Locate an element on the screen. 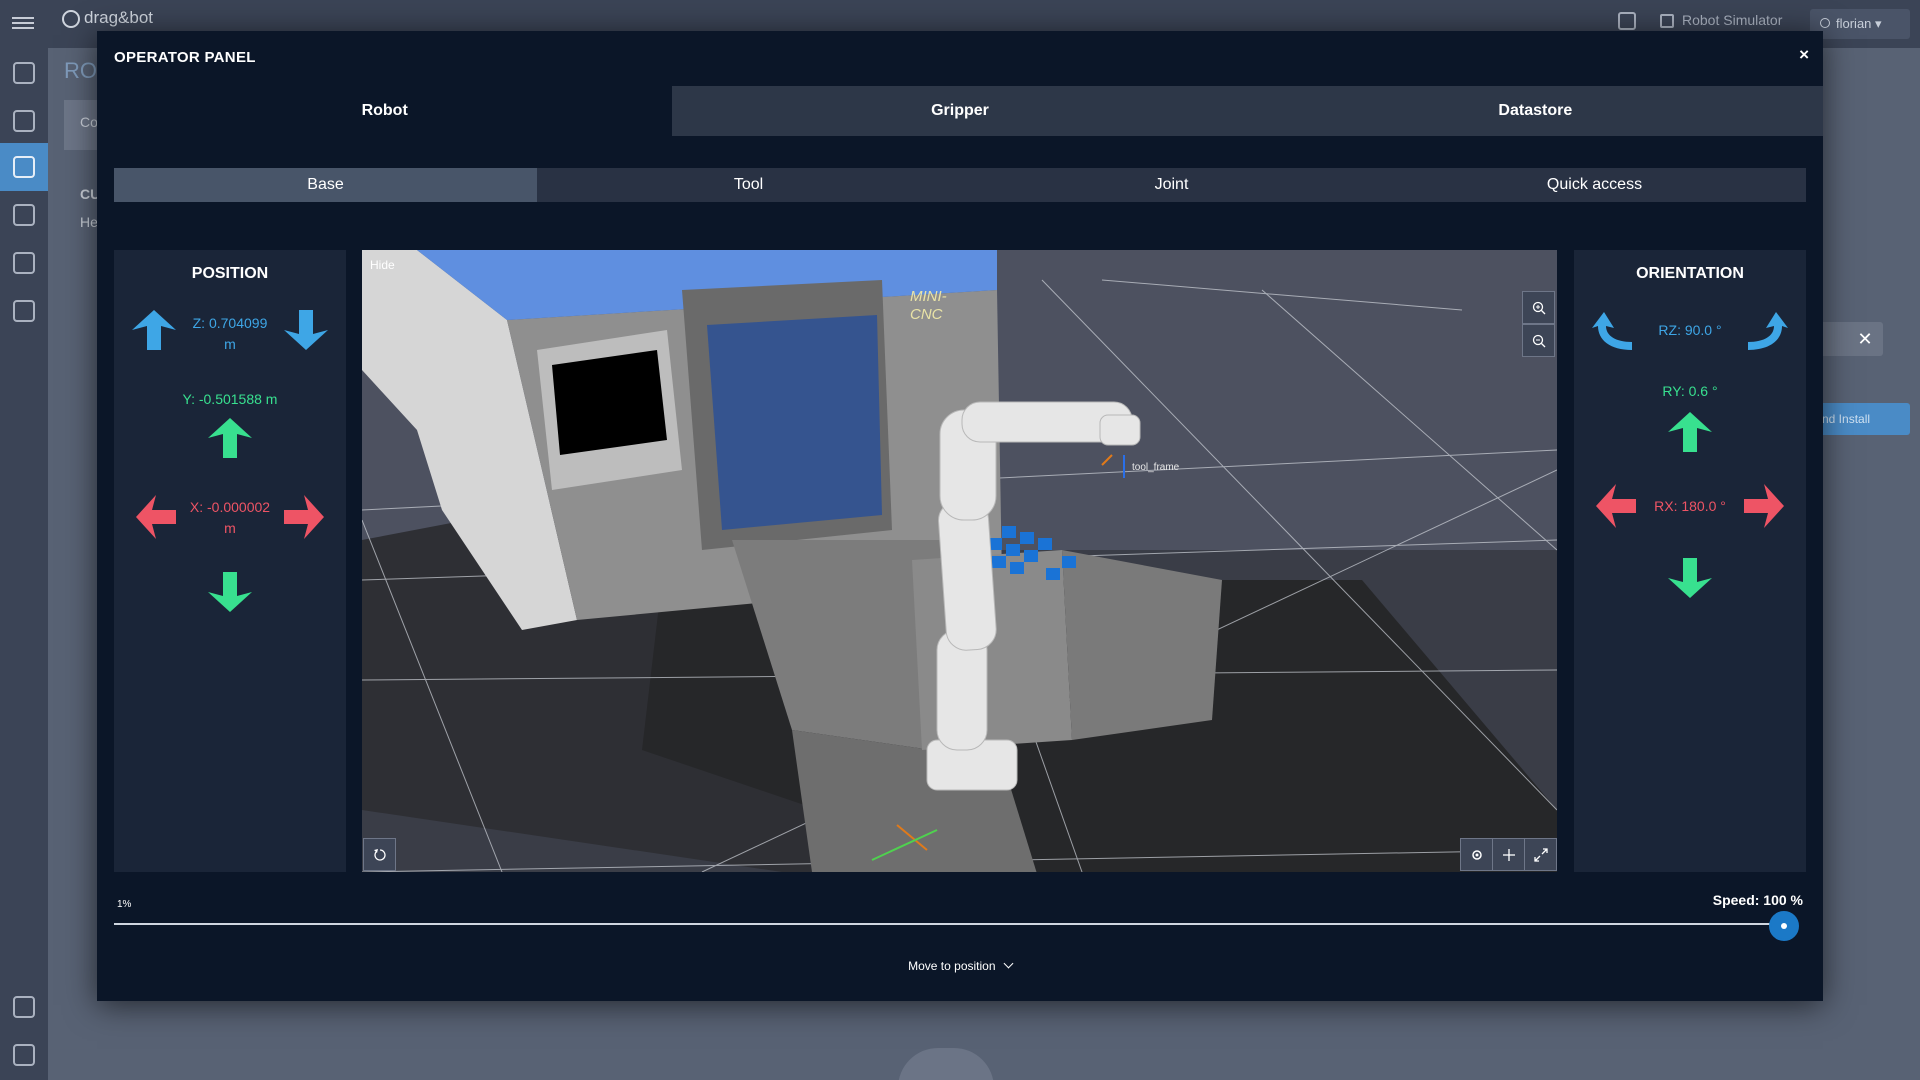 The image size is (1920, 1080). rz-value: RZ: 90.0 ° is located at coordinates (1690, 330).